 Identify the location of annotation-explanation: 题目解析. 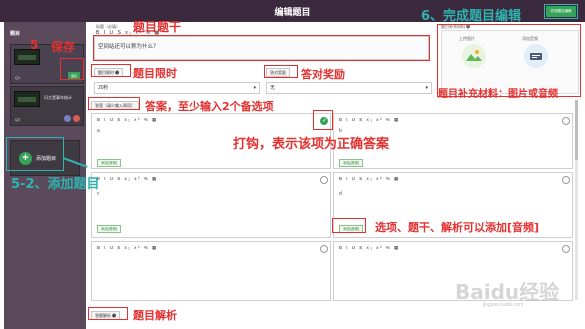
(155, 315).